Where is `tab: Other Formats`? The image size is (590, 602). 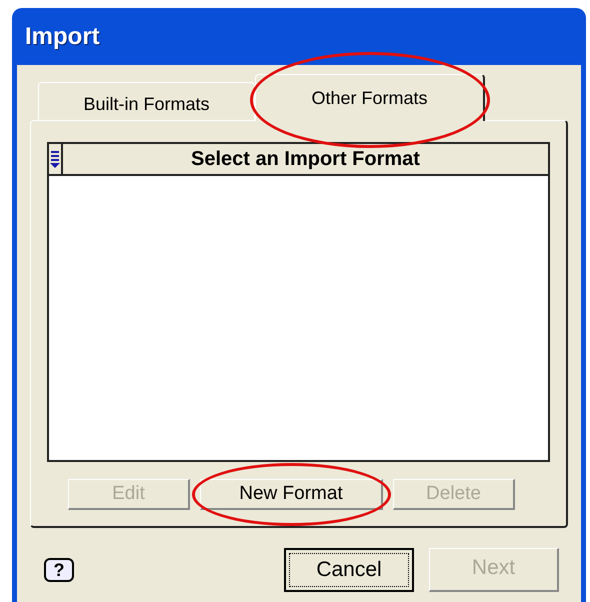
tab: Other Formats is located at coordinates (370, 97).